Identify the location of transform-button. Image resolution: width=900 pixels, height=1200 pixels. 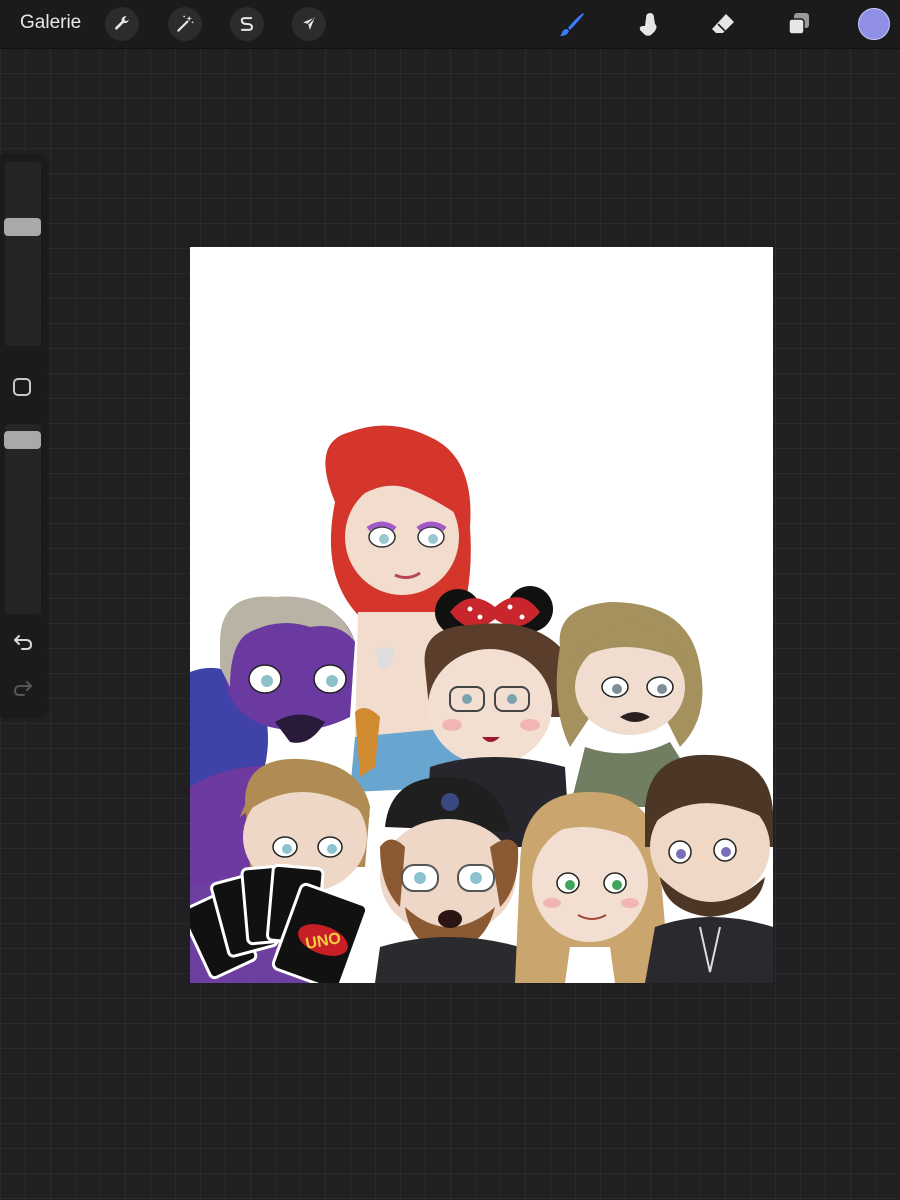
(309, 24).